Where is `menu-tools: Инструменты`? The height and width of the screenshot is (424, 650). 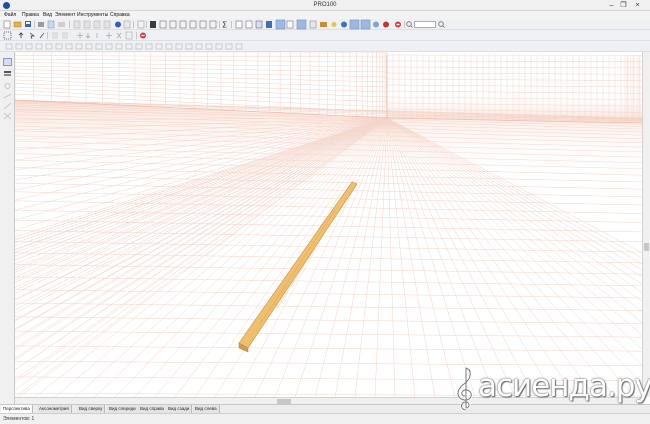
menu-tools: Инструменты is located at coordinates (92, 15).